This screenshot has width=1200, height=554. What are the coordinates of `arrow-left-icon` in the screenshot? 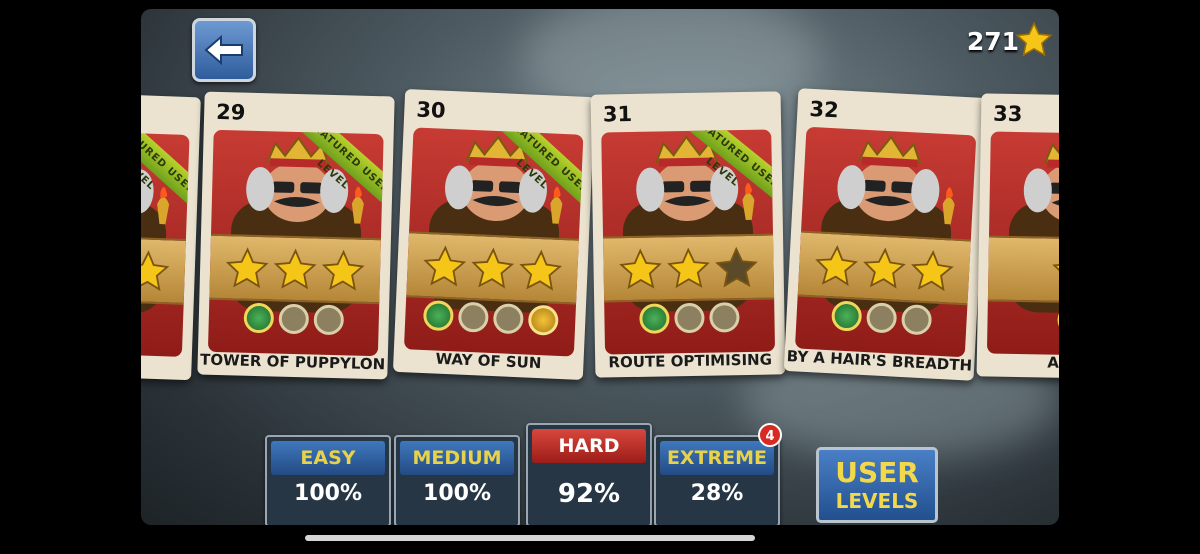 It's located at (223, 50).